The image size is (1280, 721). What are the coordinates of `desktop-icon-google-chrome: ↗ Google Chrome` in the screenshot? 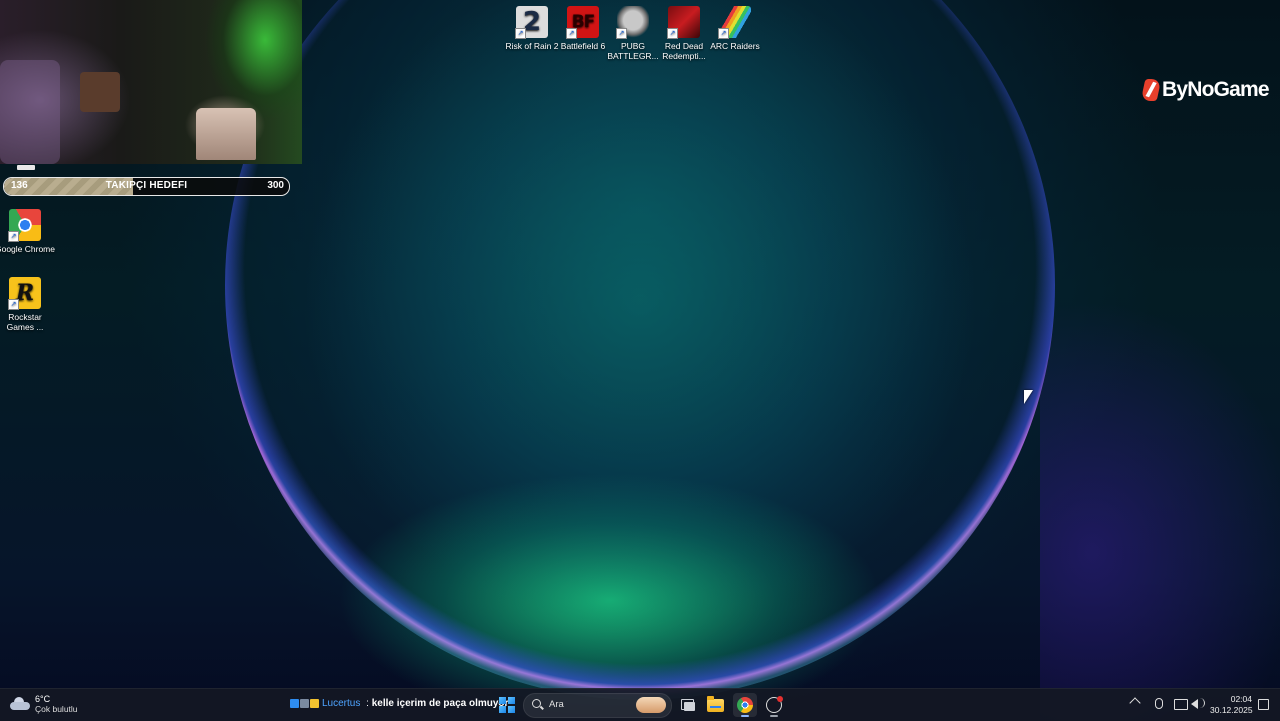 It's located at (28, 231).